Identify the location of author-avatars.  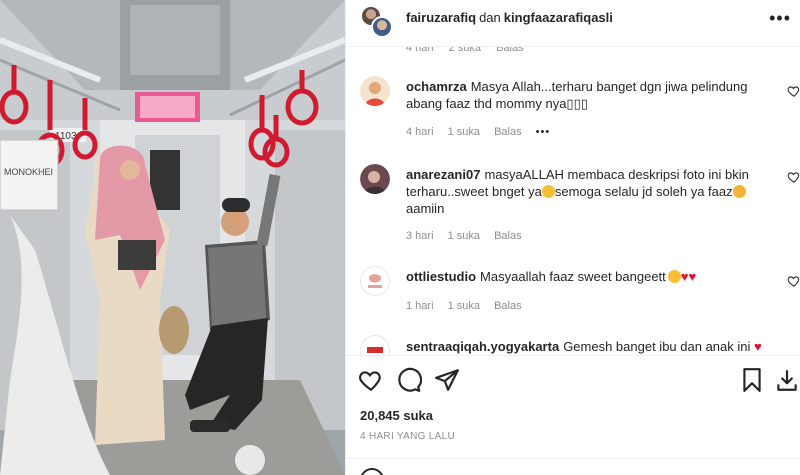
(377, 22).